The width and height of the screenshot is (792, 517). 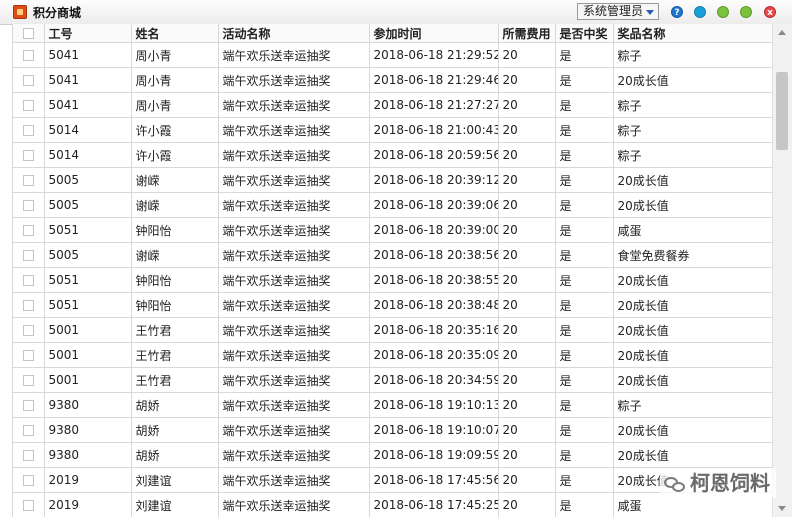 I want to click on select-all-checkbox-cell, so click(x=29, y=33).